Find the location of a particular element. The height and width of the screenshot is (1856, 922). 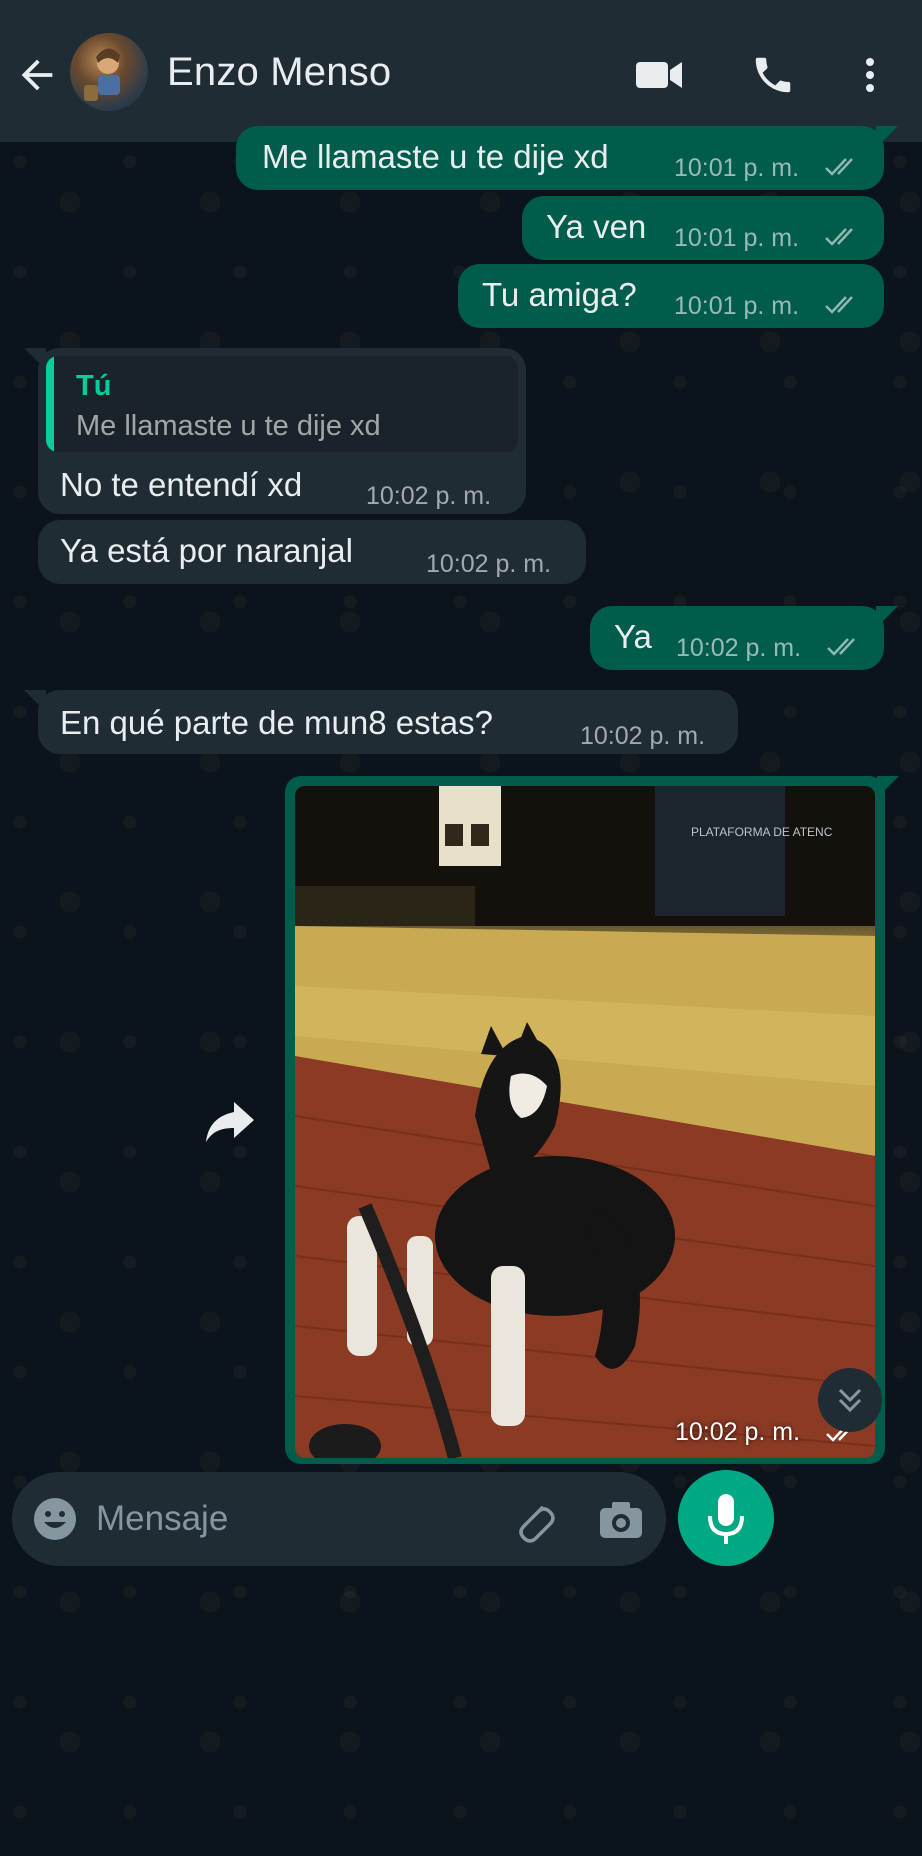

scroll-to-bottom-button is located at coordinates (850, 1400).